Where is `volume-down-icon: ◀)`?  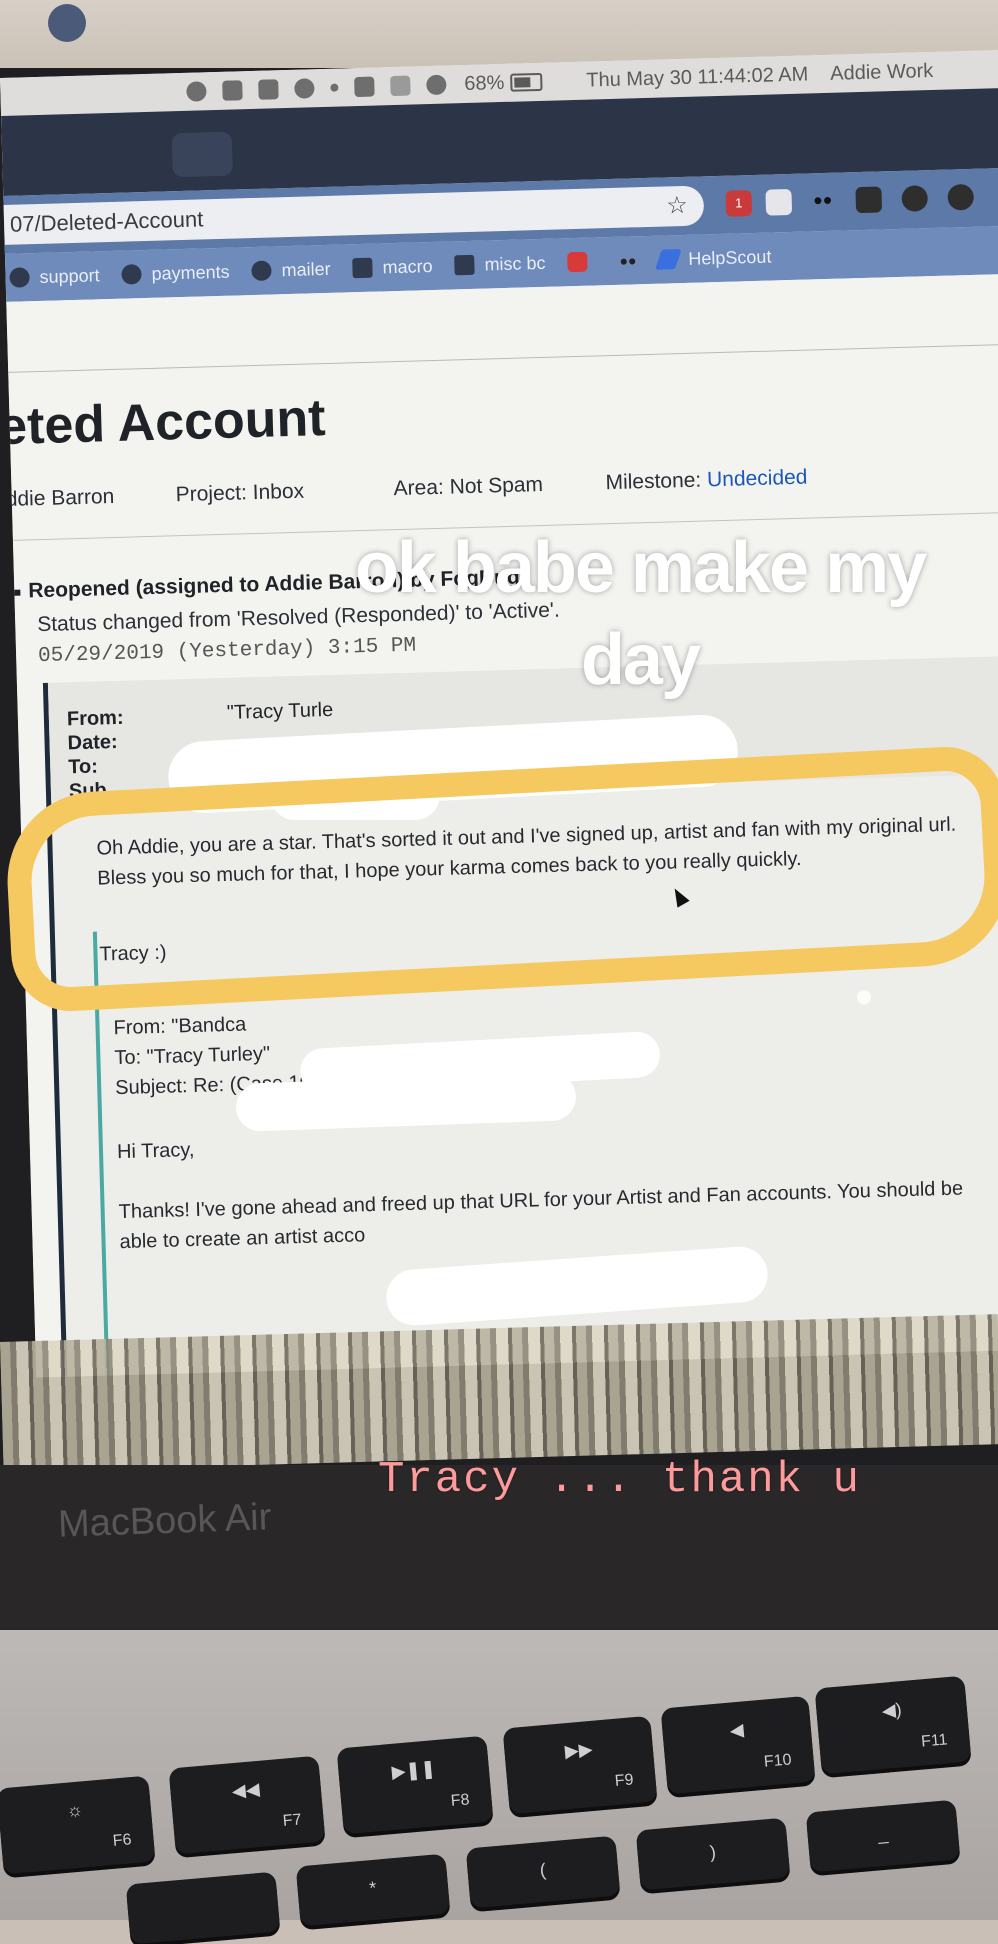
volume-down-icon: ◀) is located at coordinates (891, 1710).